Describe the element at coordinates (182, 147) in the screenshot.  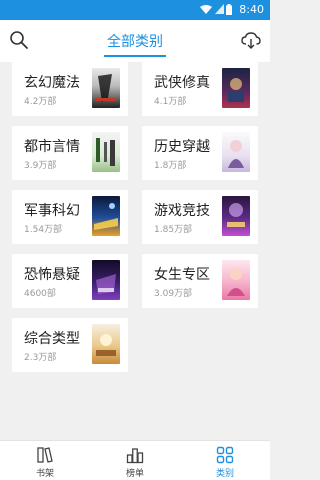
I see `category-name: 历史穿越` at that location.